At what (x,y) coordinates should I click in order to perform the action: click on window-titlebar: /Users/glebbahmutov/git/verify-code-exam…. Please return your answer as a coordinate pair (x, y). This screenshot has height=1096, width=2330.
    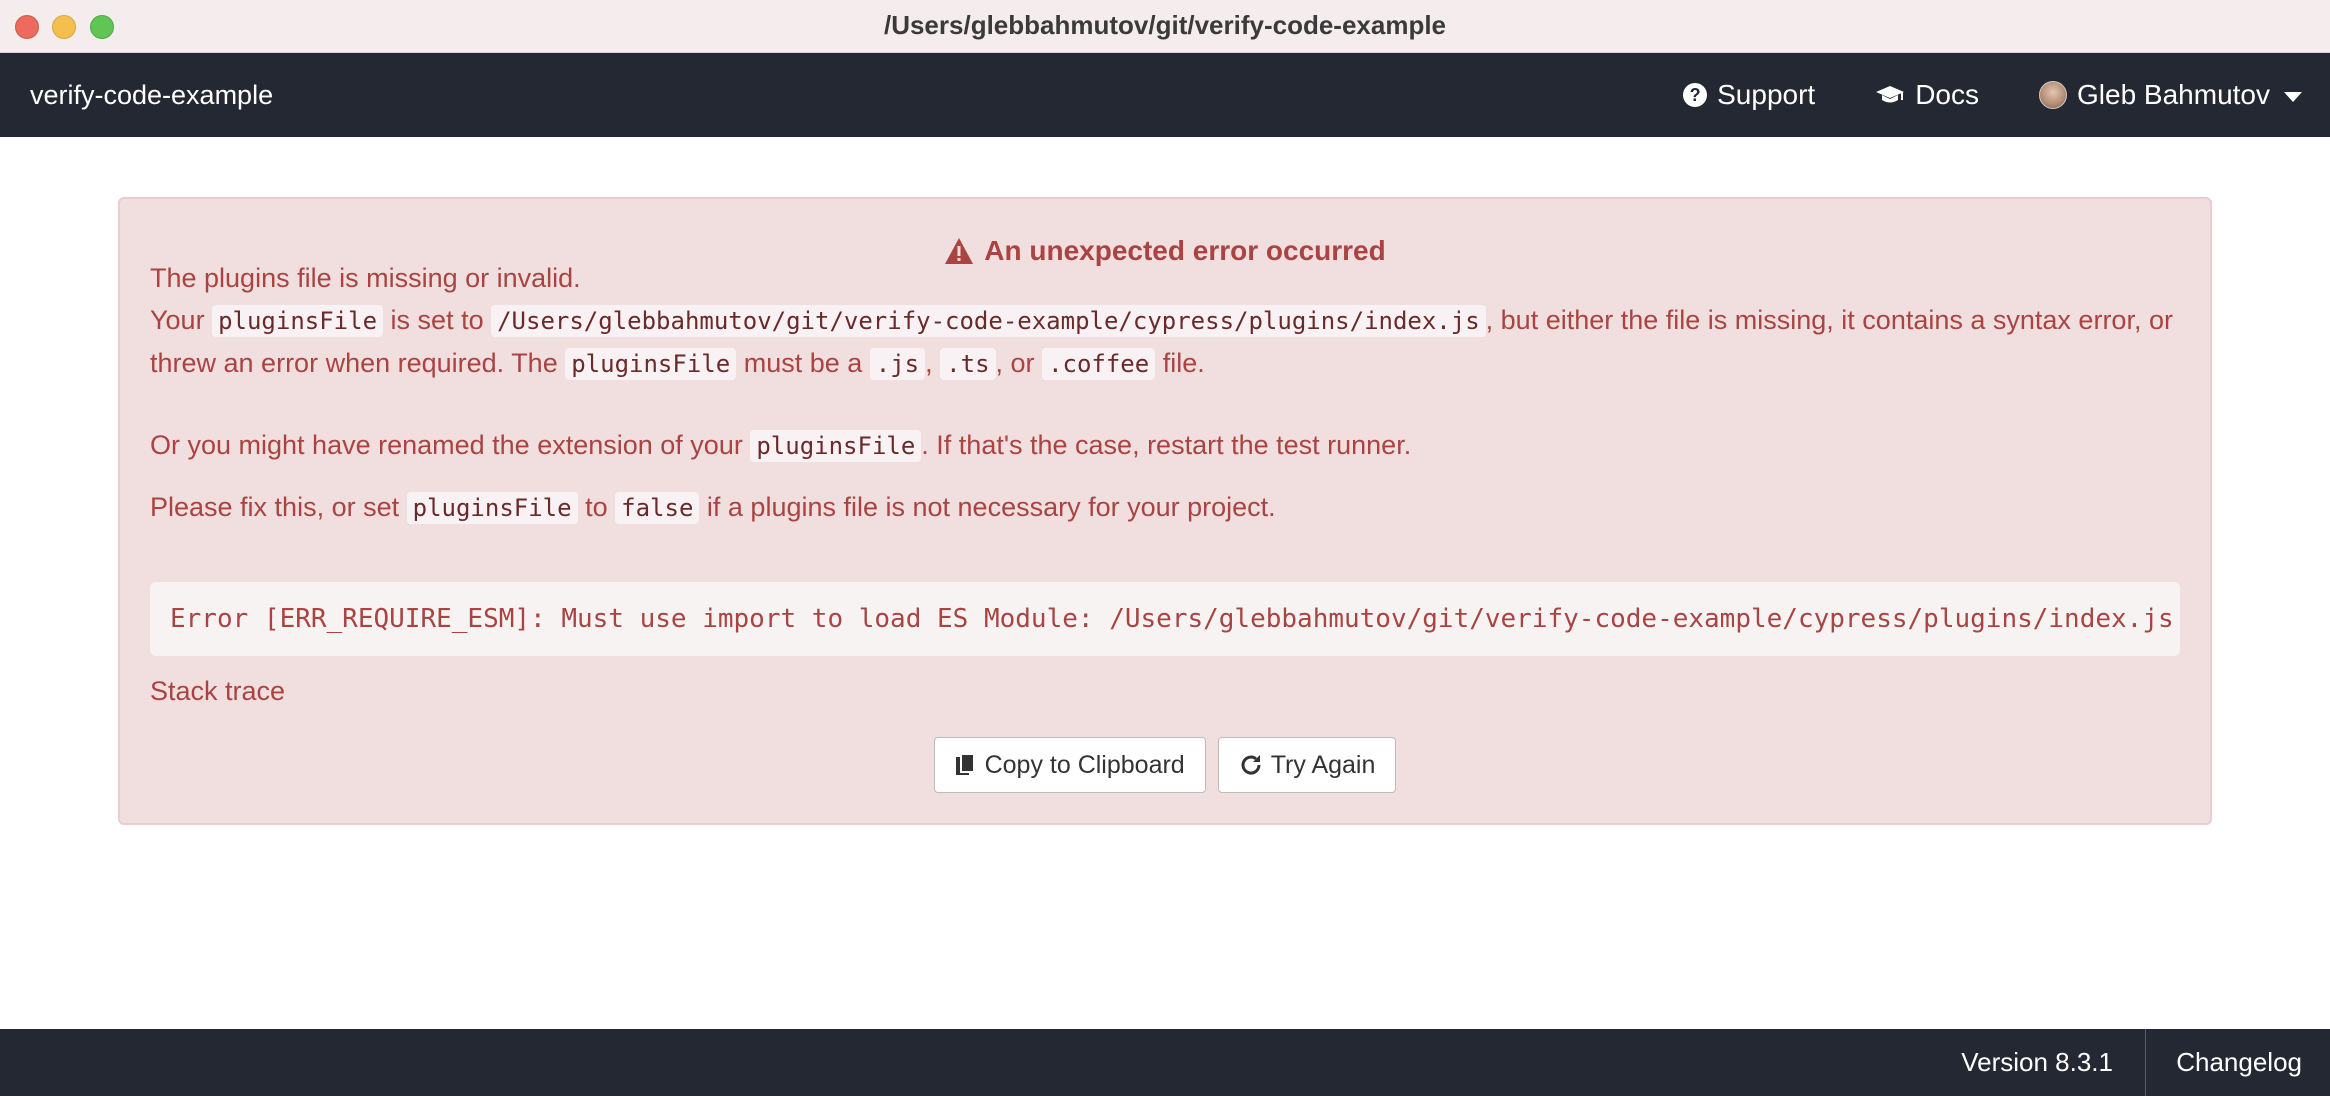
    Looking at the image, I should click on (1165, 26).